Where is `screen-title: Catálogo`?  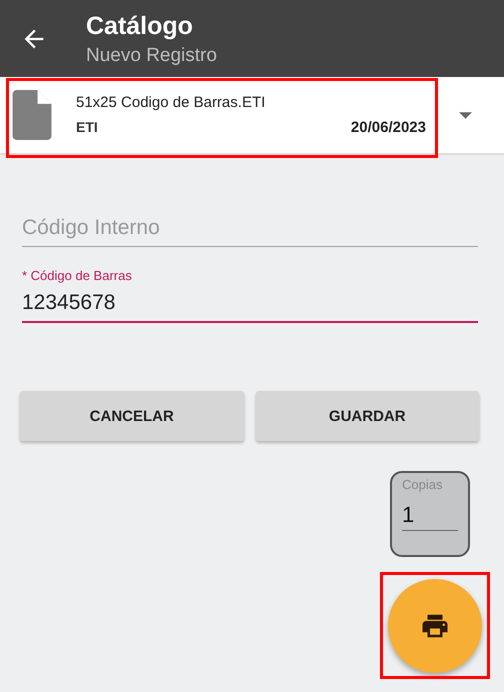 screen-title: Catálogo is located at coordinates (140, 26).